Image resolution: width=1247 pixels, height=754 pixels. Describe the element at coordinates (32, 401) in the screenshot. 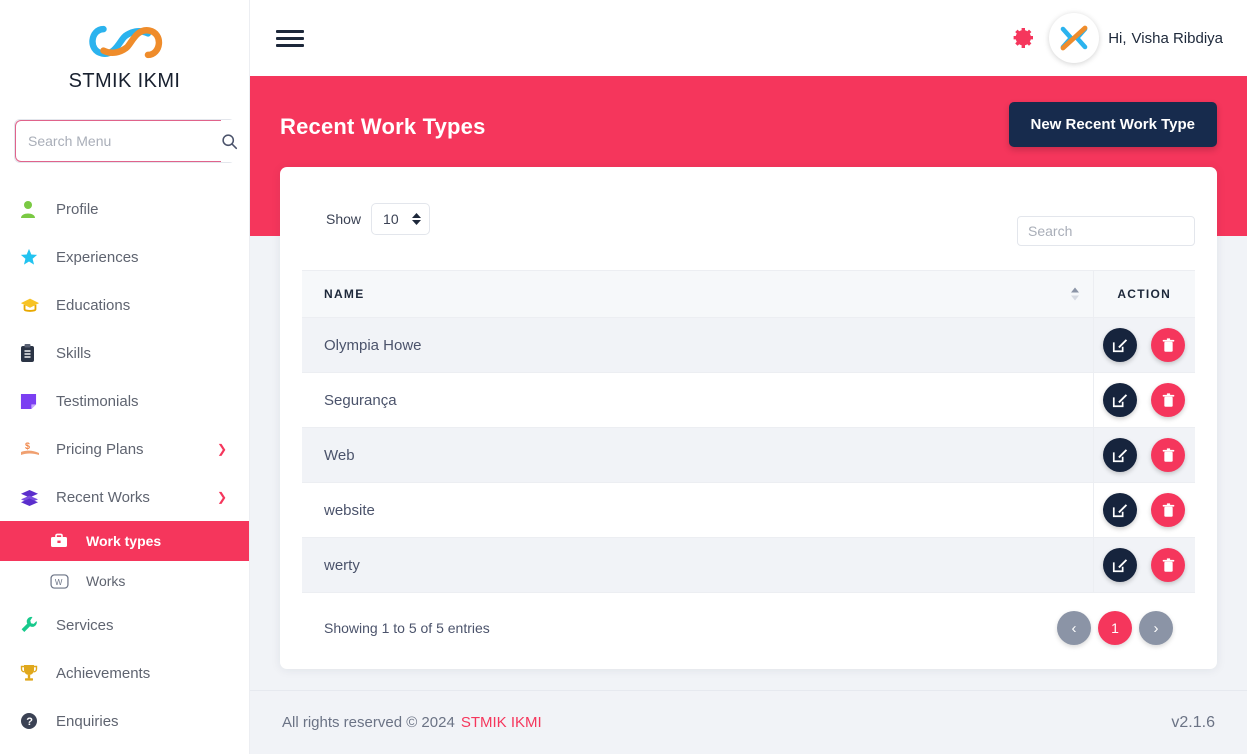

I see `note-icon` at that location.